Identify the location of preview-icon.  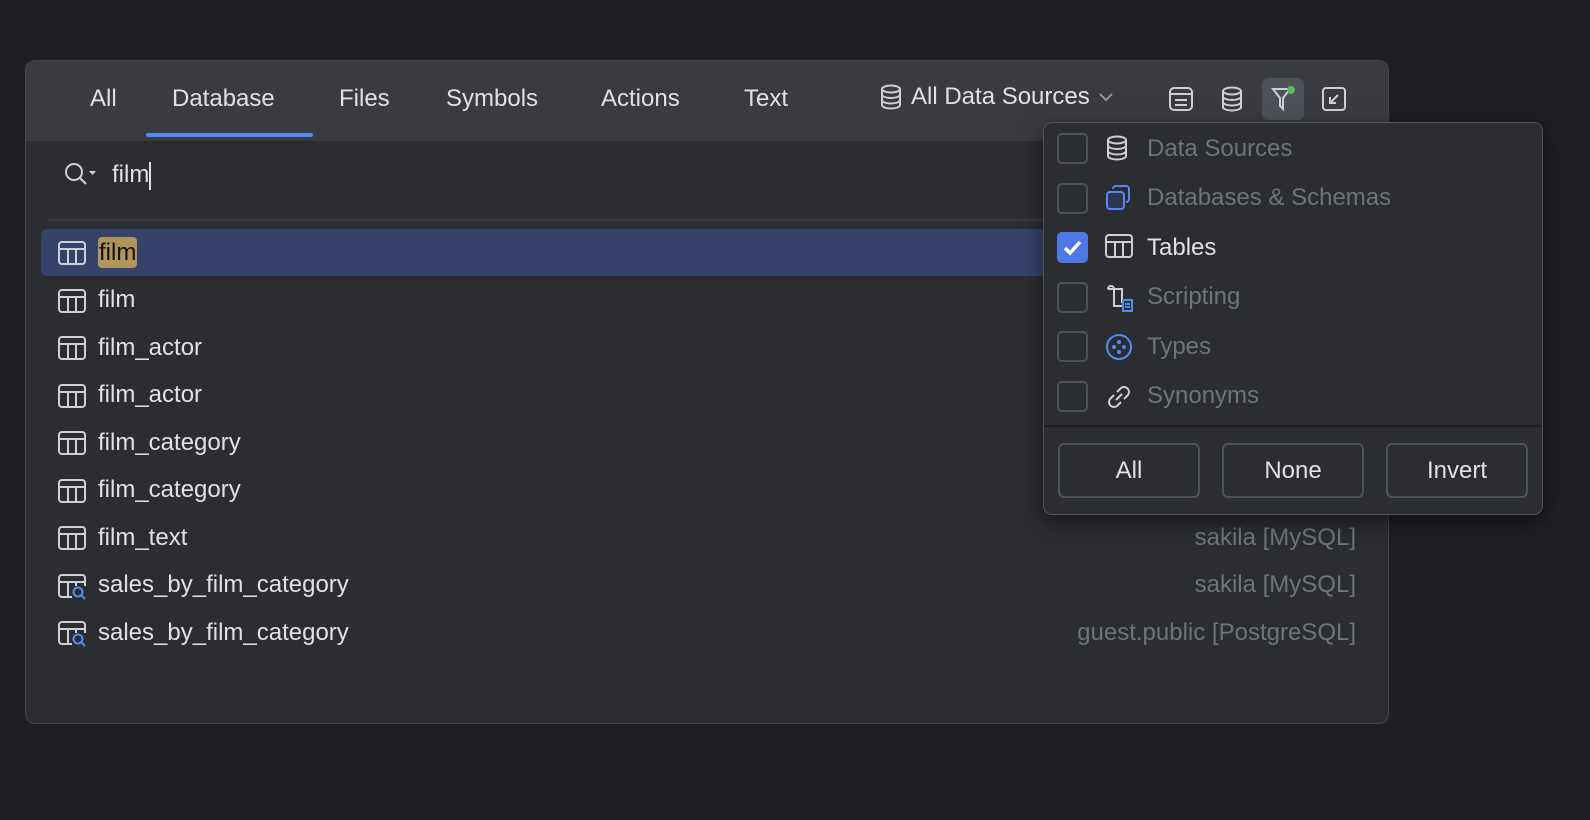
(1181, 99).